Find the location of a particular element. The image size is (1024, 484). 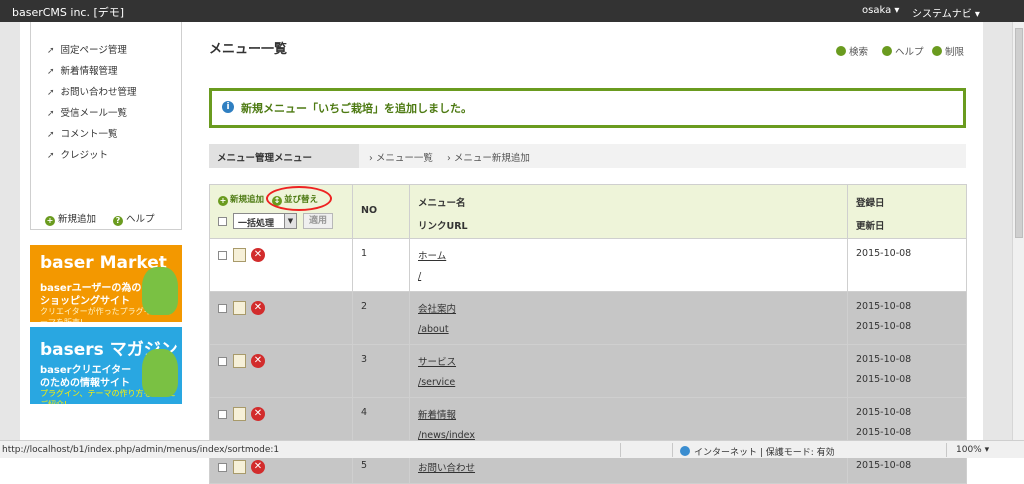

row-dates: 2015-10-08 is located at coordinates (907, 265).